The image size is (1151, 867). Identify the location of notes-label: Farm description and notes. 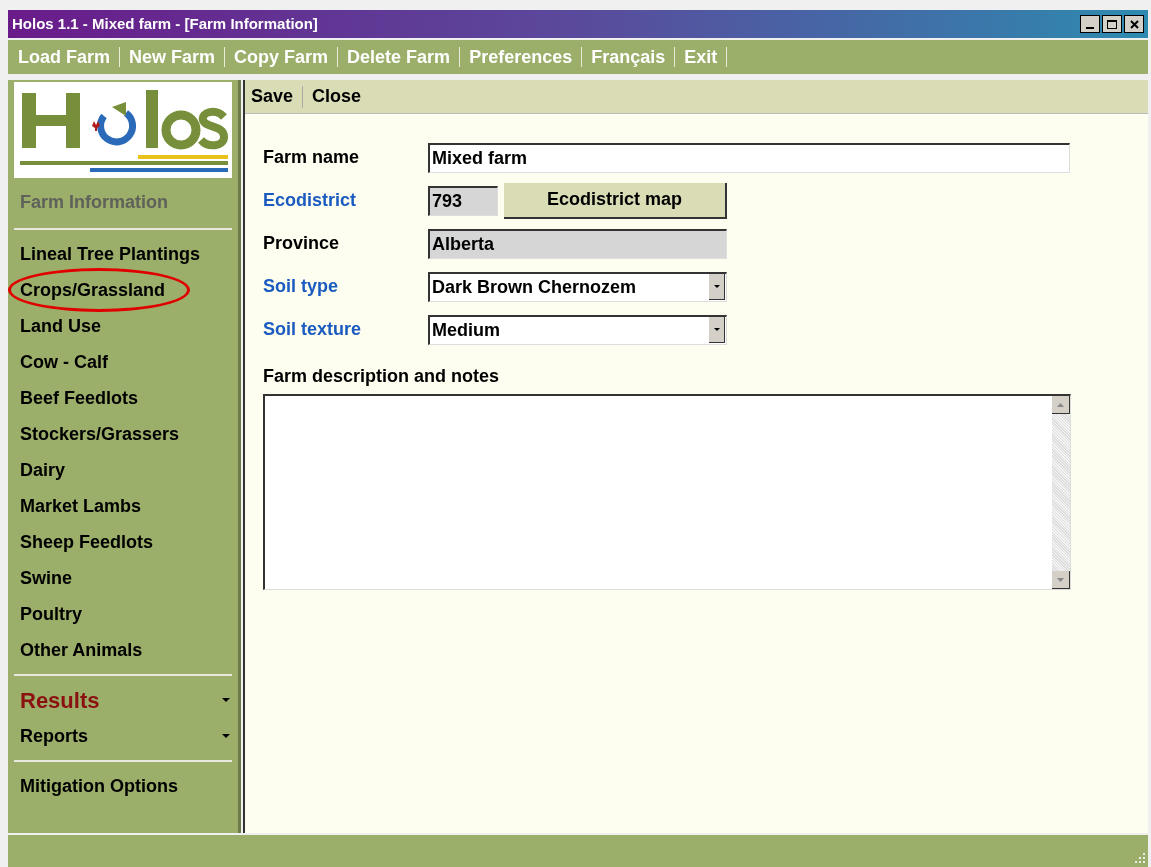
(382, 376).